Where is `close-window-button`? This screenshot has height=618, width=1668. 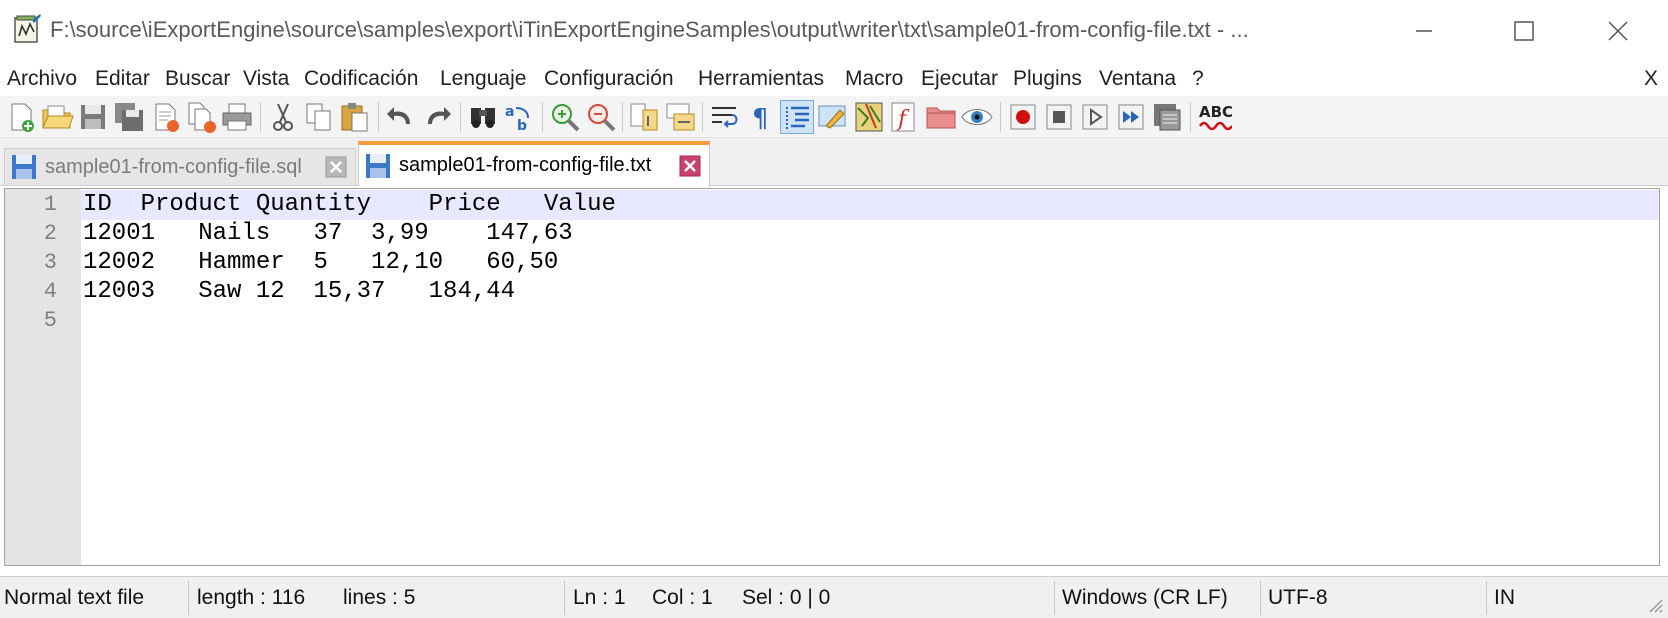
close-window-button is located at coordinates (1618, 31).